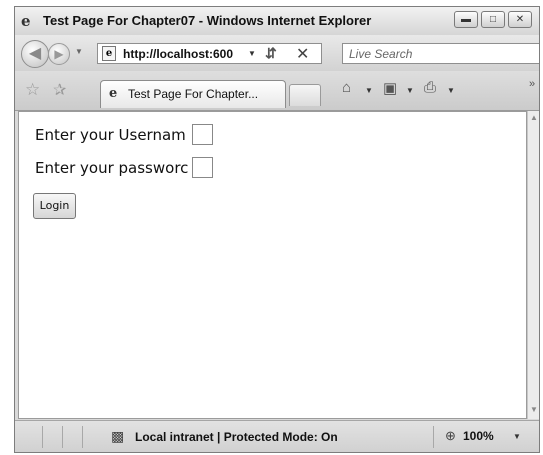  What do you see at coordinates (410, 90) in the screenshot?
I see `rss-dropdown-icon: ▼` at bounding box center [410, 90].